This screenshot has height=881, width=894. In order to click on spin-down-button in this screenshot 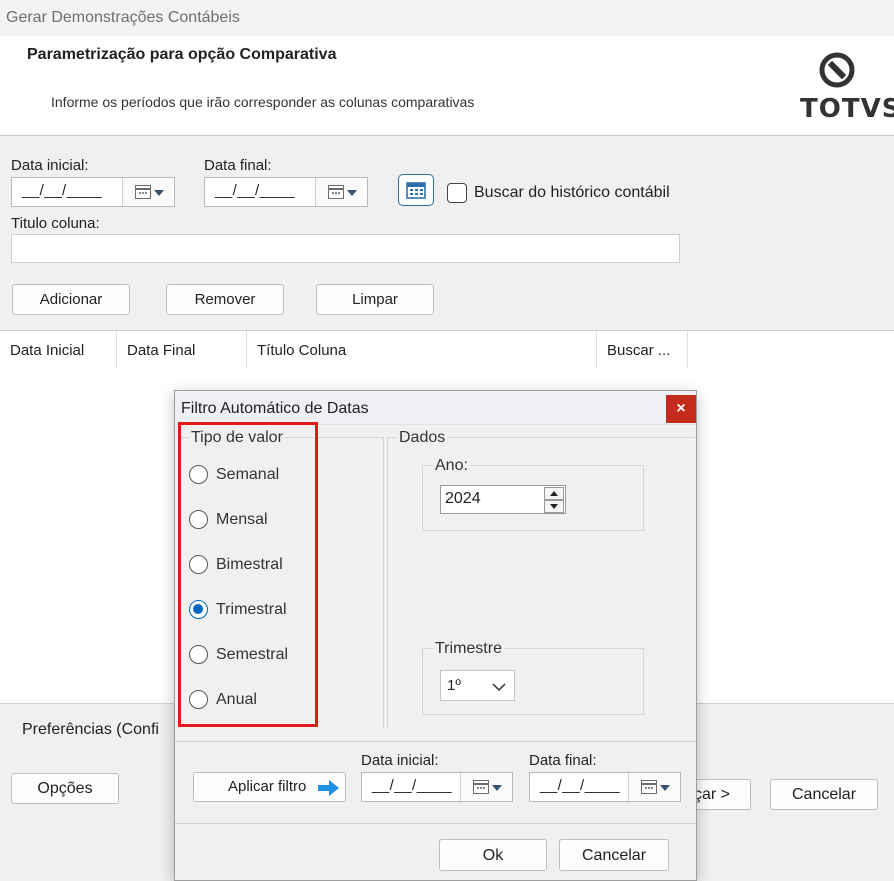, I will do `click(554, 506)`.